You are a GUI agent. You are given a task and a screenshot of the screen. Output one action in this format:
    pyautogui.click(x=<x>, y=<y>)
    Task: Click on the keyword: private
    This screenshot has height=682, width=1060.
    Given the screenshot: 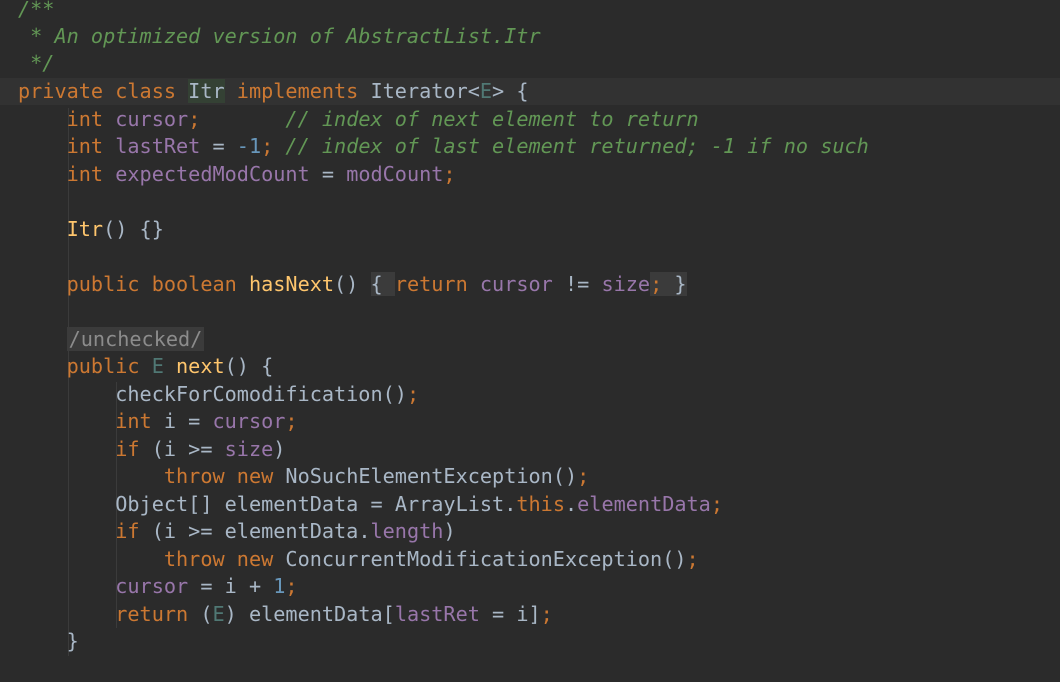 What is the action you would take?
    pyautogui.click(x=61, y=91)
    